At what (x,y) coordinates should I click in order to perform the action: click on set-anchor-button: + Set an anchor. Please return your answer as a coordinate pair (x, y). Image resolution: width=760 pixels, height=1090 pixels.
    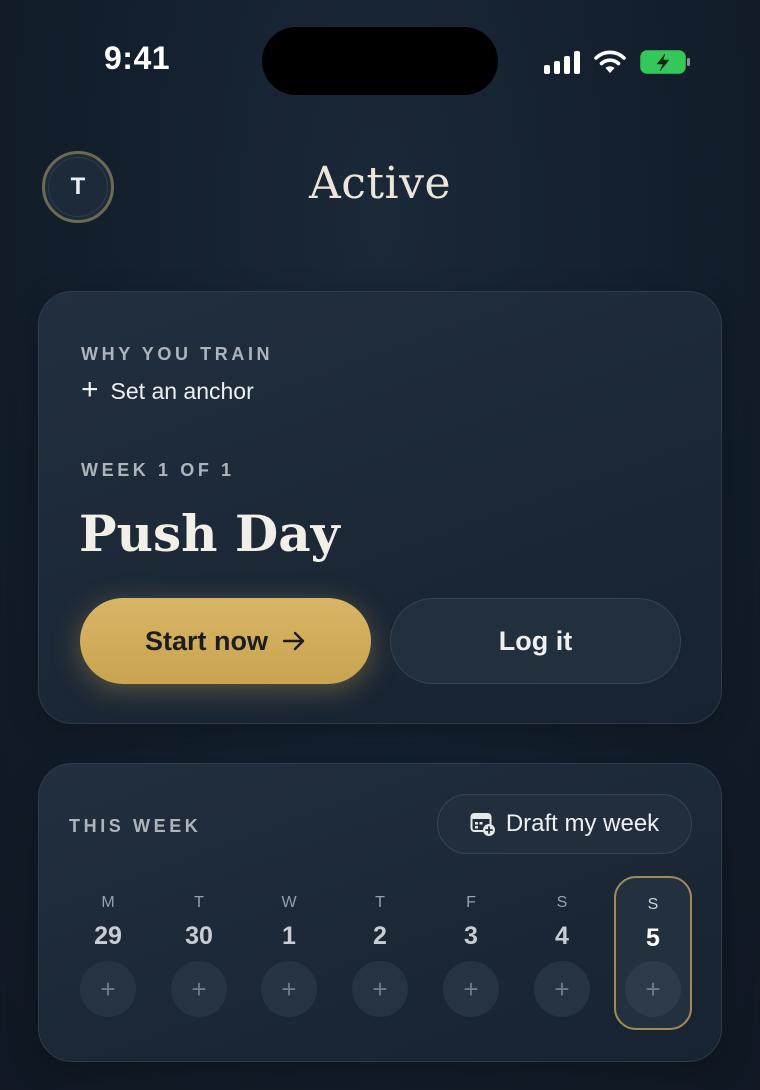
    Looking at the image, I should click on (167, 389).